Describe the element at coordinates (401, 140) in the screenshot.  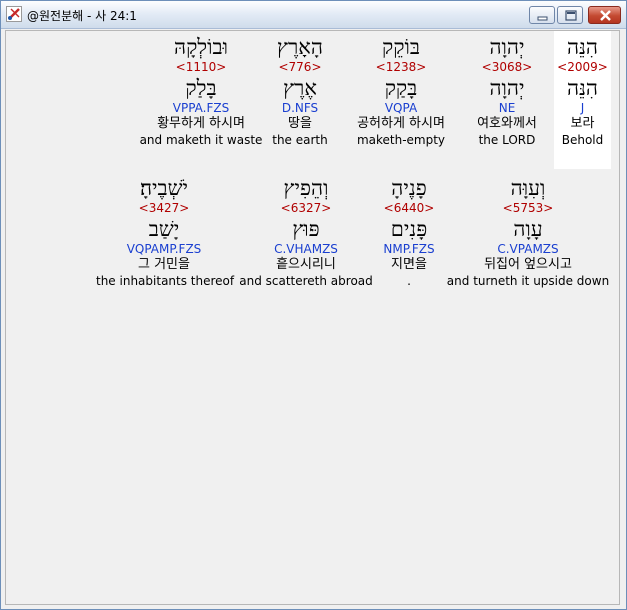
I see `english-gloss: maketh-empty` at that location.